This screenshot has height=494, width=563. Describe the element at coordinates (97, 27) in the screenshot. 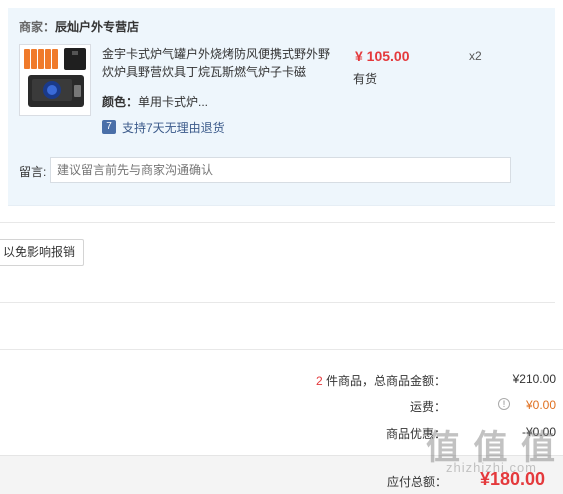

I see `shop-name-text: 辰灿户外专营店` at that location.